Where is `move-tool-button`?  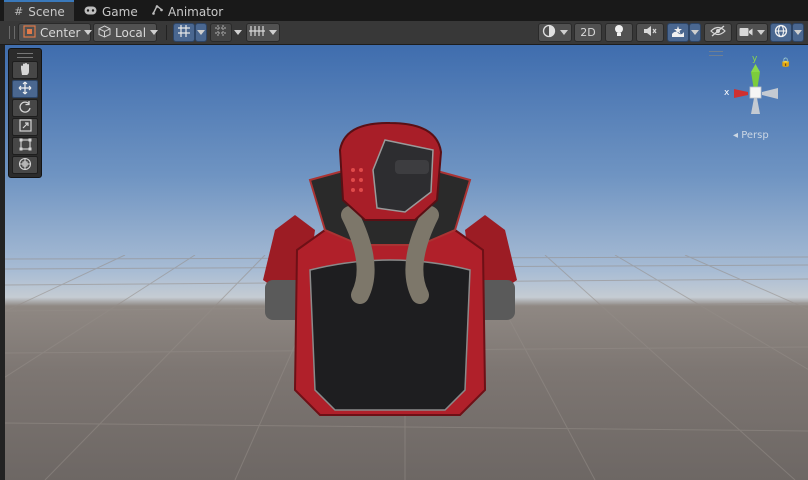
move-tool-button is located at coordinates (25, 89).